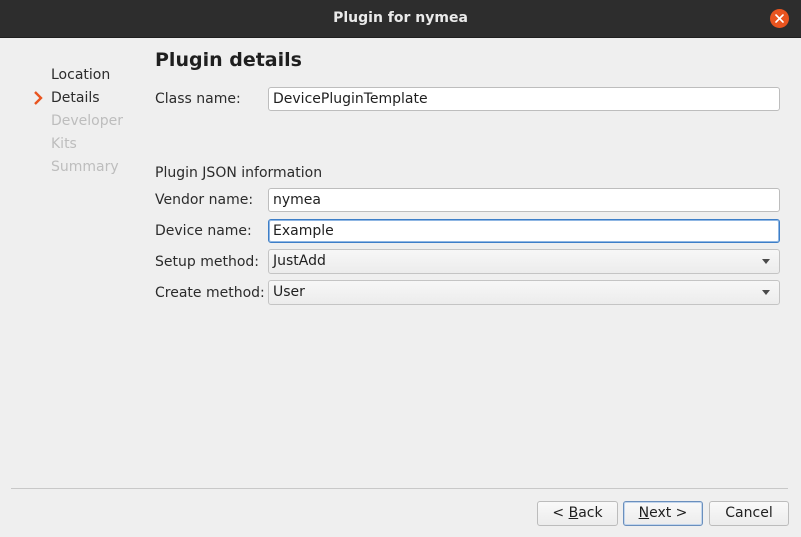  I want to click on step-developer: Developer, so click(77, 122).